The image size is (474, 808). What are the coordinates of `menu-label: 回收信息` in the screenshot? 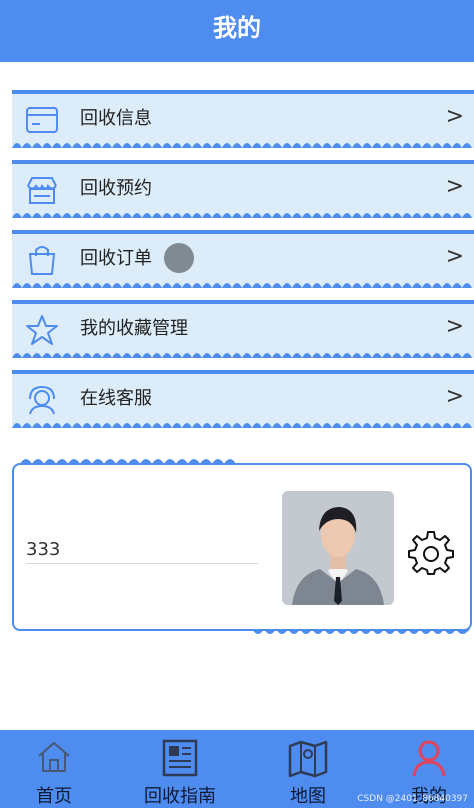 It's located at (116, 118).